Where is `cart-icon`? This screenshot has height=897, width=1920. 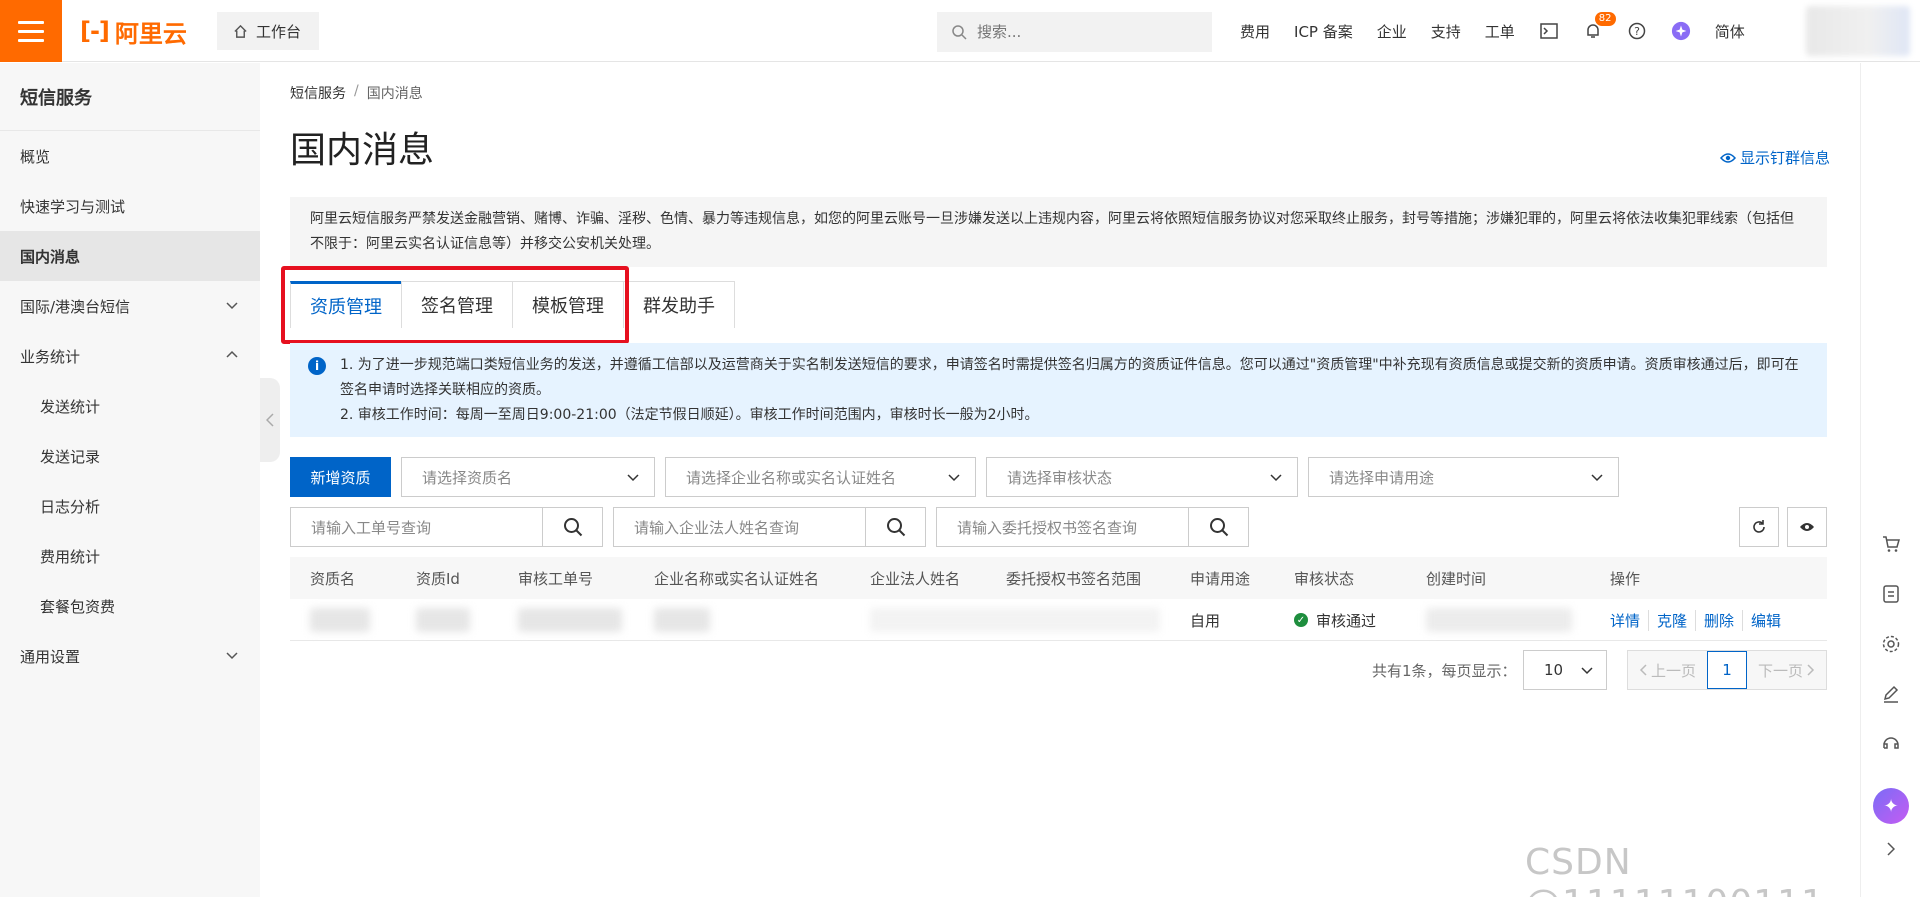
cart-icon is located at coordinates (1891, 544).